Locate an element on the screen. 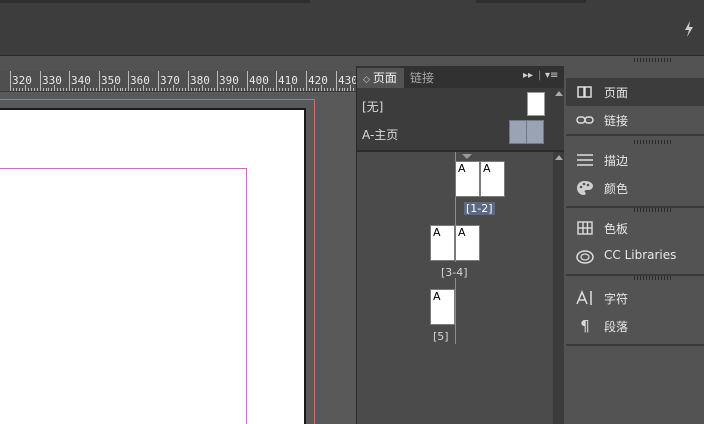  pages-icon is located at coordinates (585, 92).